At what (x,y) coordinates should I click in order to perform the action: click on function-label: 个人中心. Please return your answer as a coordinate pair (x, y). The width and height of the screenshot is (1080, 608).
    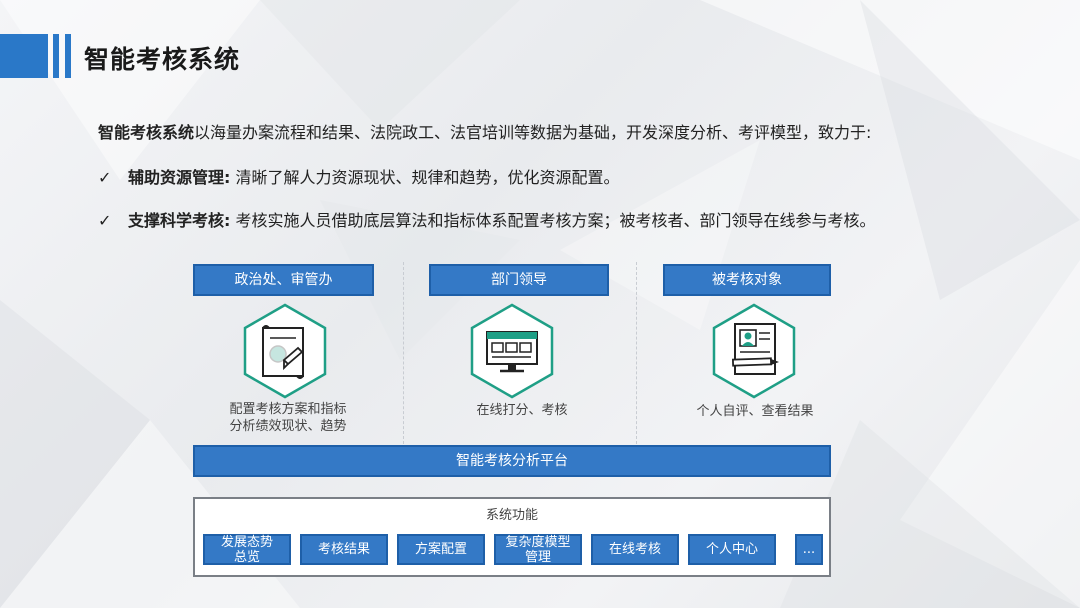
    Looking at the image, I should click on (731, 549).